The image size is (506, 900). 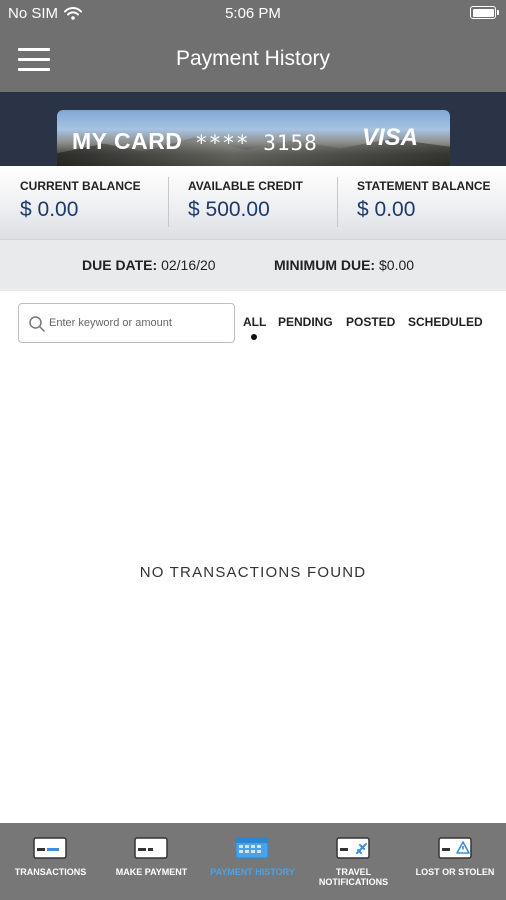 I want to click on tab-label: TRAVEL NOTIFICATIONS, so click(x=353, y=877).